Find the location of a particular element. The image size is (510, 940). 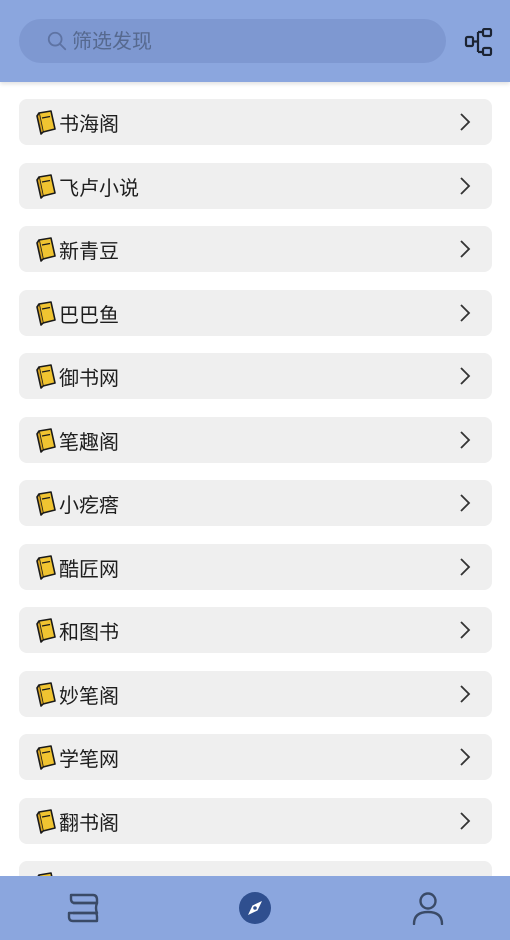

list-item: 酷匠网 is located at coordinates (255, 567).